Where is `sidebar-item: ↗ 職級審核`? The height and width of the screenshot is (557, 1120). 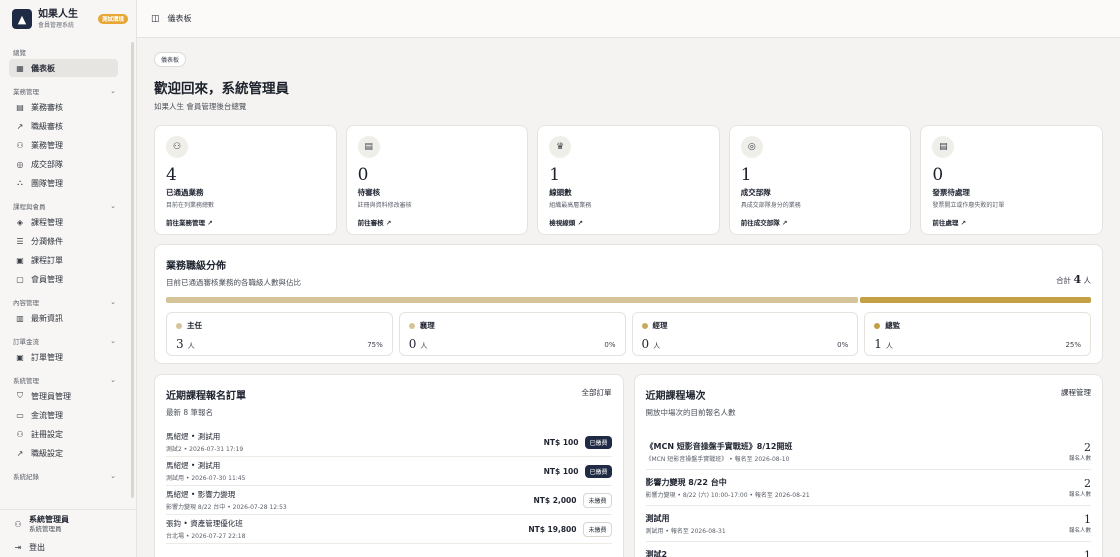
sidebar-item: ↗ 職級審核 is located at coordinates (63, 126).